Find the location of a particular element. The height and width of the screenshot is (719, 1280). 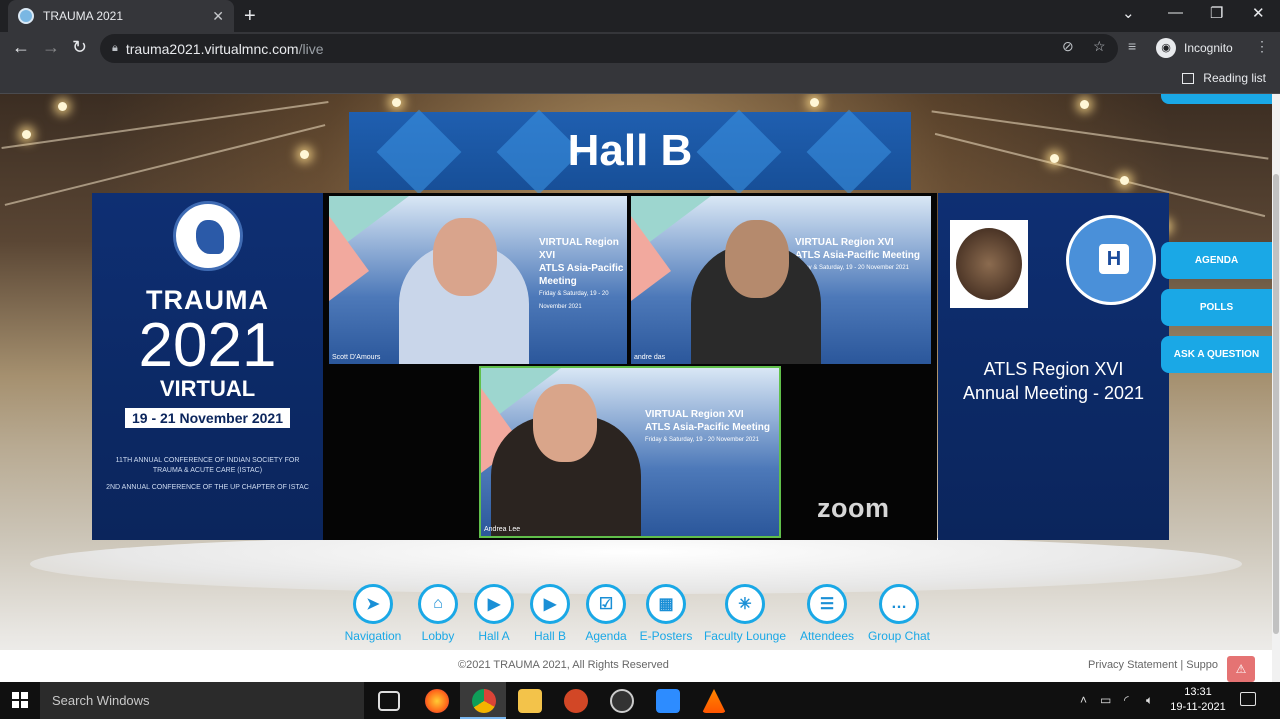

tab-strip: TRAUMA 2021 ✕ + ⌄ — ❐ ✕ is located at coordinates (640, 16).